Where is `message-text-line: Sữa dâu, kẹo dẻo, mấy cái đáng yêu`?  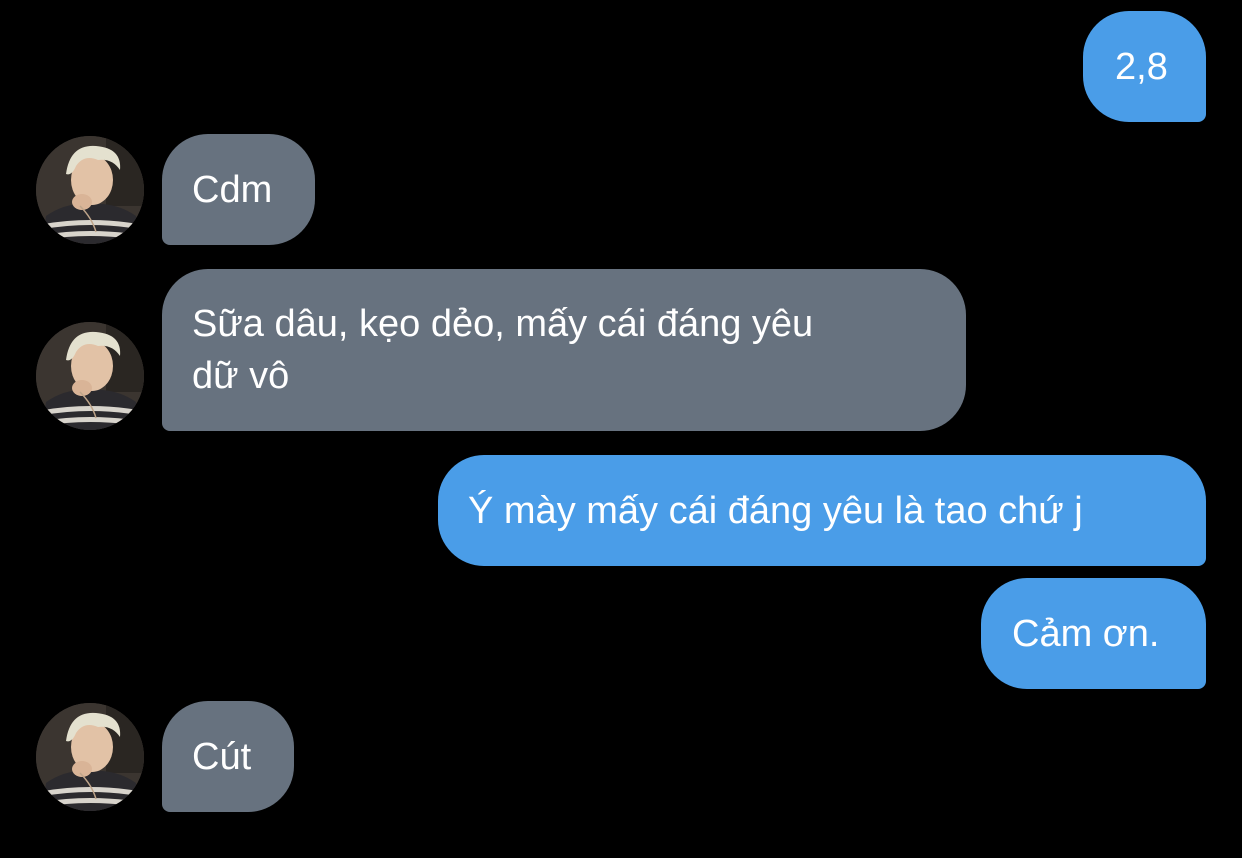
message-text-line: Sữa dâu, kẹo dẻo, mấy cái đáng yêu is located at coordinates (503, 324).